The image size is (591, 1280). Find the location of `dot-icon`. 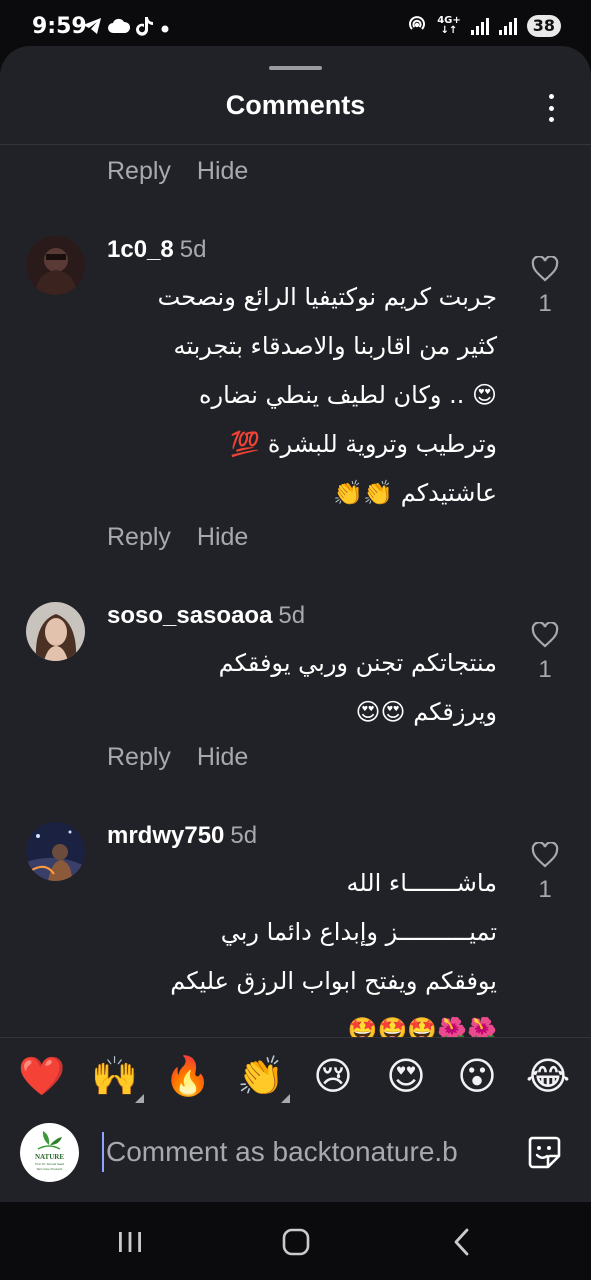

dot-icon is located at coordinates (165, 29).